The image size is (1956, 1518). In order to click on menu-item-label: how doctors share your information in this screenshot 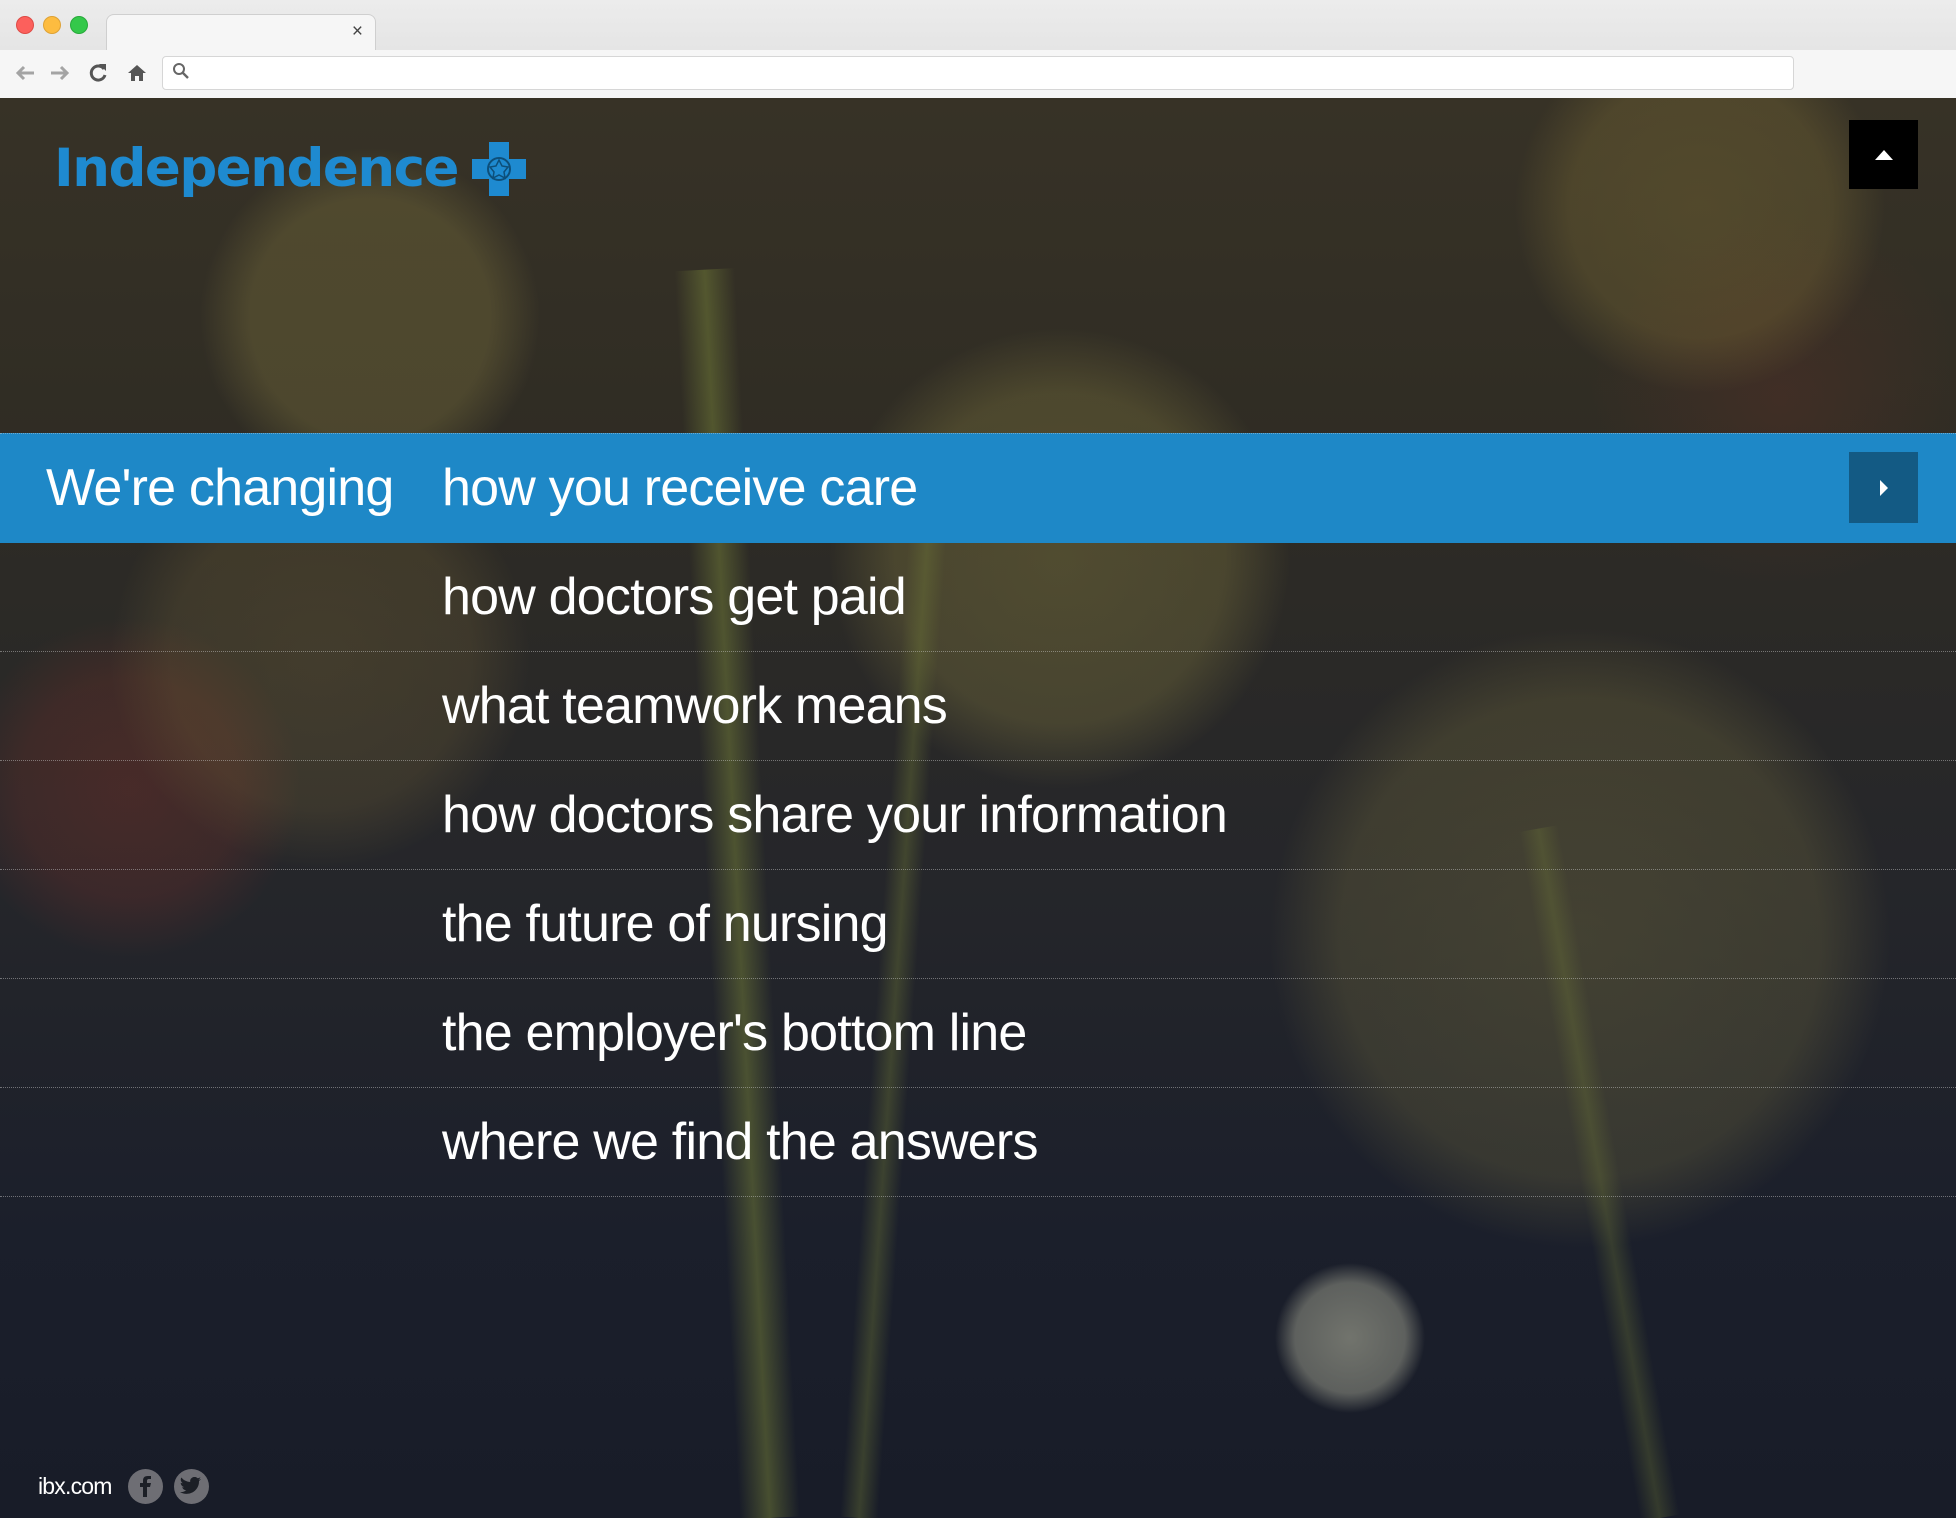, I will do `click(835, 815)`.